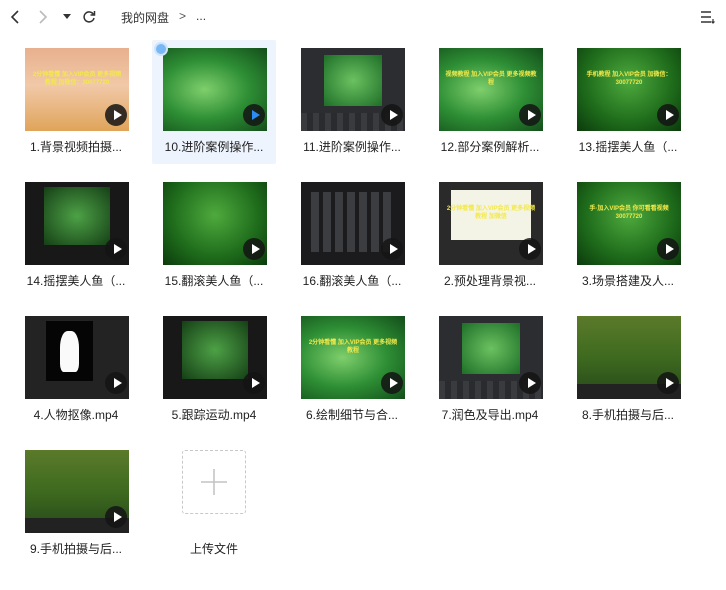  I want to click on refresh-icon, so click(89, 17).